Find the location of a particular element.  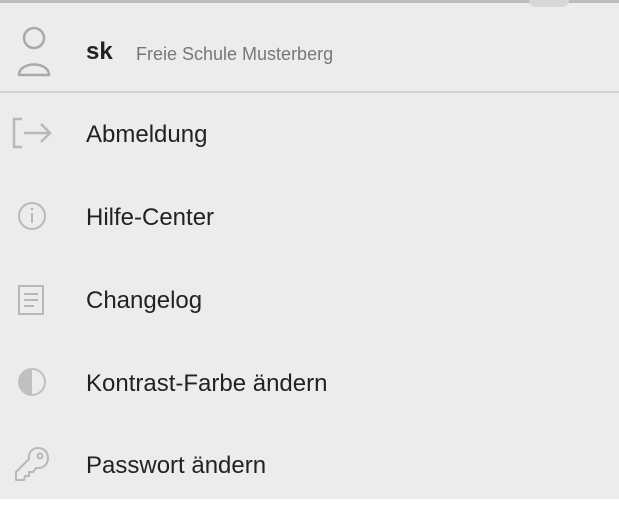

user-icon is located at coordinates (34, 51).